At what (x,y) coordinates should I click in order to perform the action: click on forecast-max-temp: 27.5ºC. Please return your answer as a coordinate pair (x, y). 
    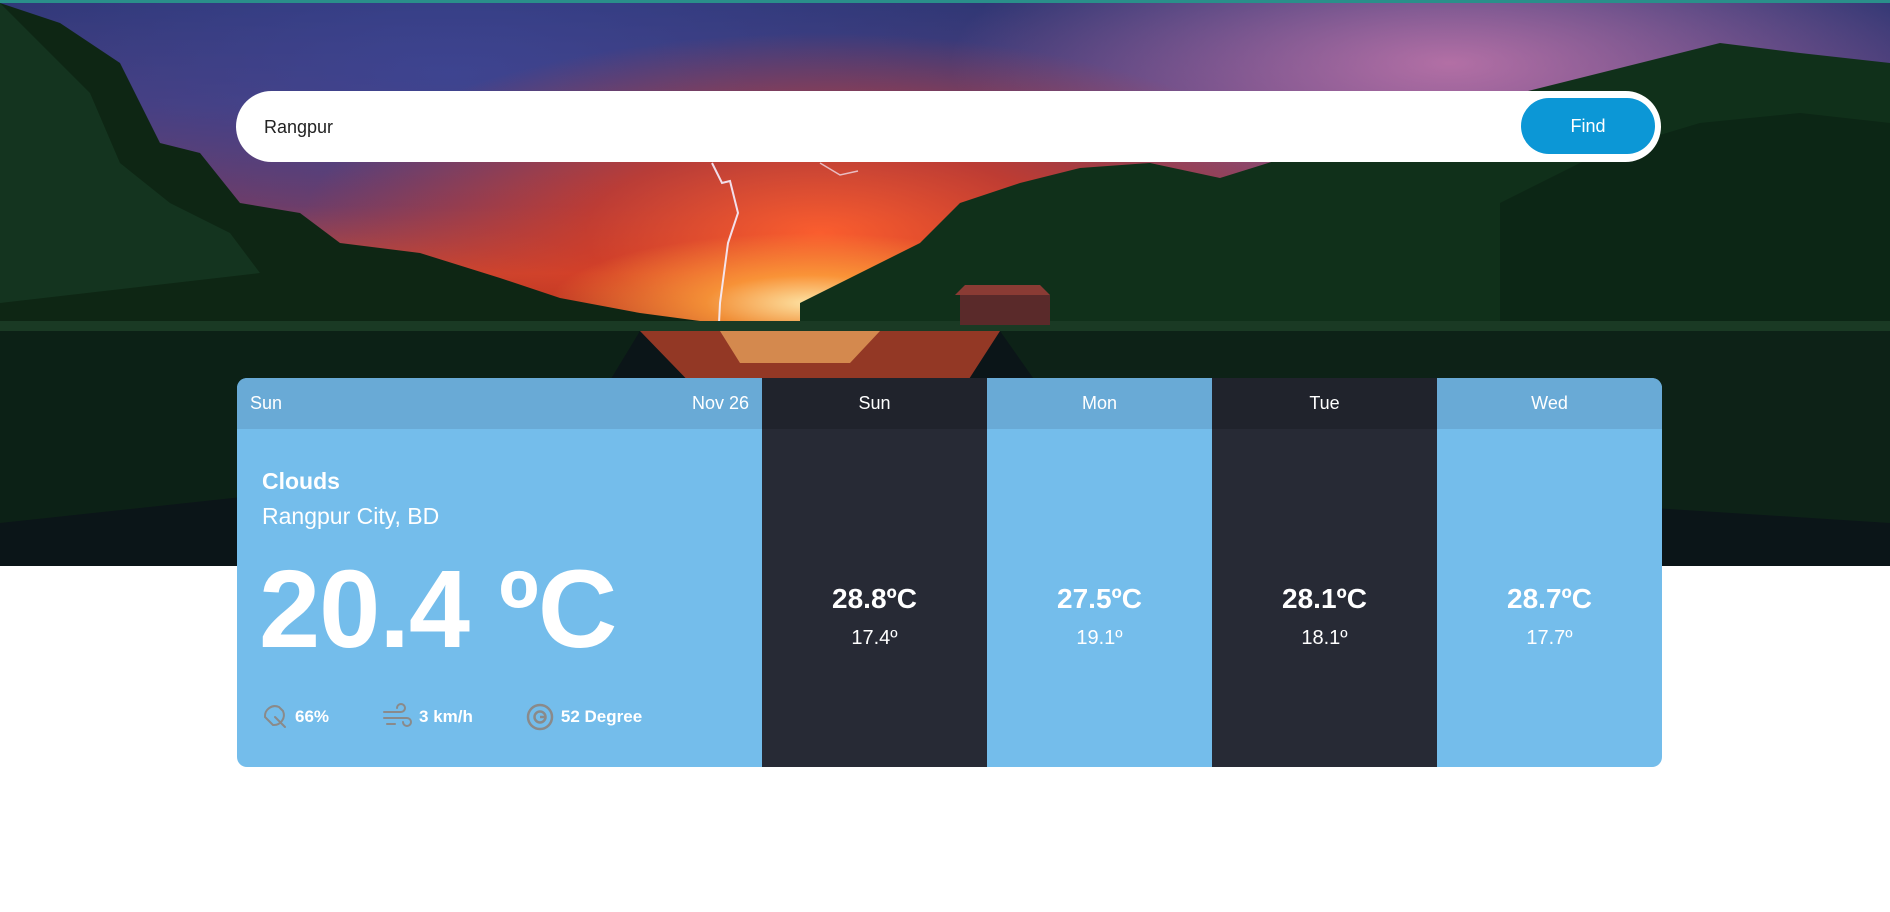
    Looking at the image, I should click on (1099, 598).